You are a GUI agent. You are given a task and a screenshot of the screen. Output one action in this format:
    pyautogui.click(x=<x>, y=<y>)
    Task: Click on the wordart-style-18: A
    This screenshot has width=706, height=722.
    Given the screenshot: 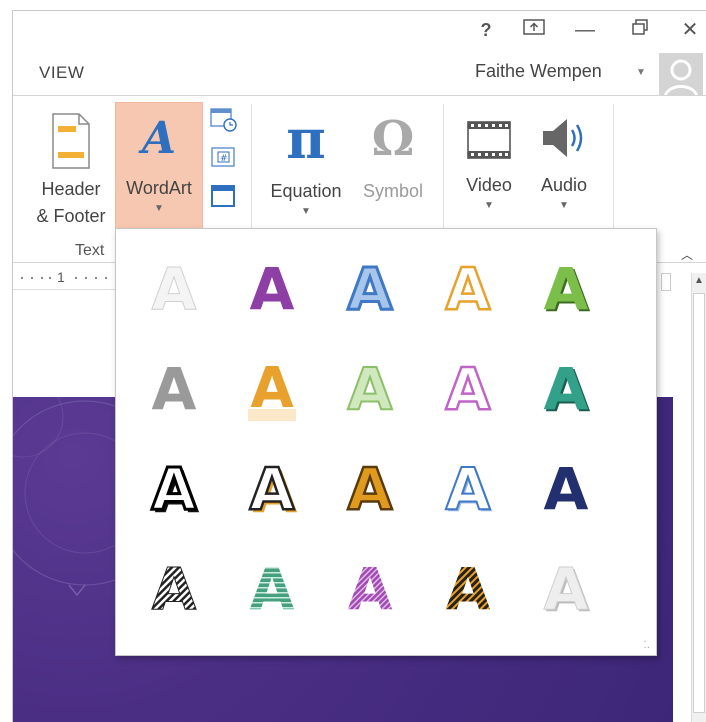 What is the action you would take?
    pyautogui.click(x=370, y=587)
    